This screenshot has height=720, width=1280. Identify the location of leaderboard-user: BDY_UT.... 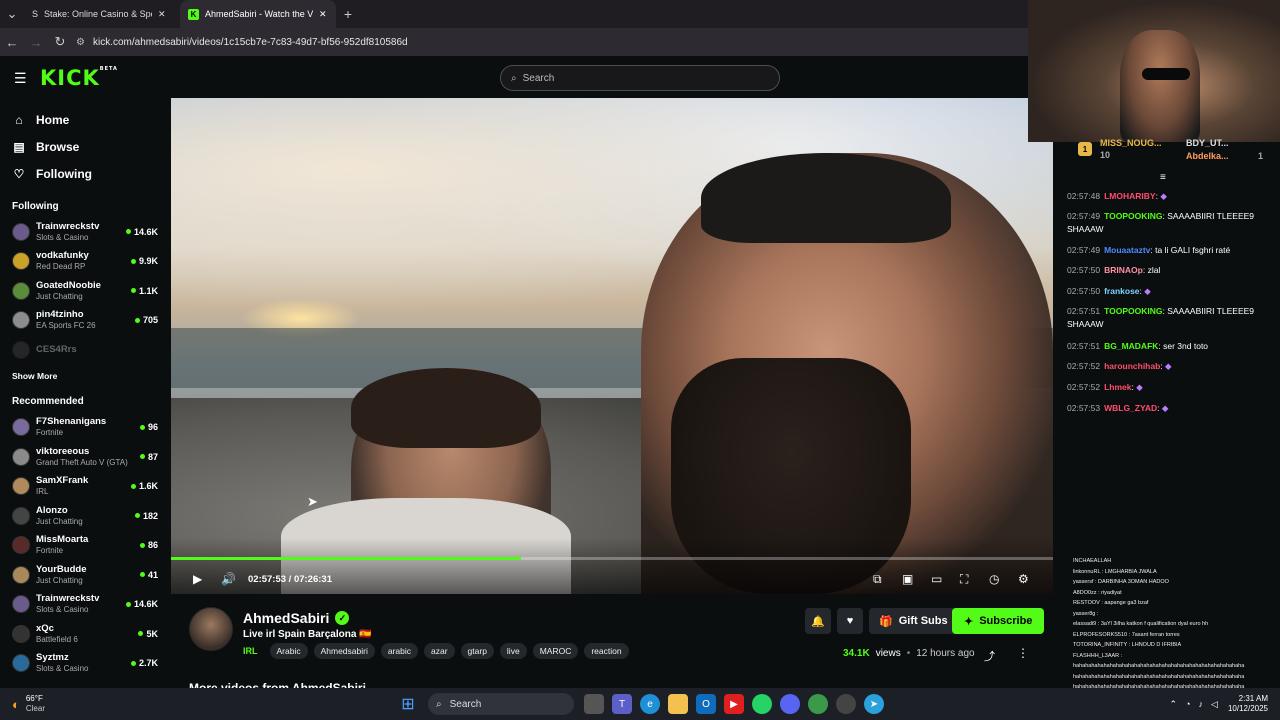
(1207, 143).